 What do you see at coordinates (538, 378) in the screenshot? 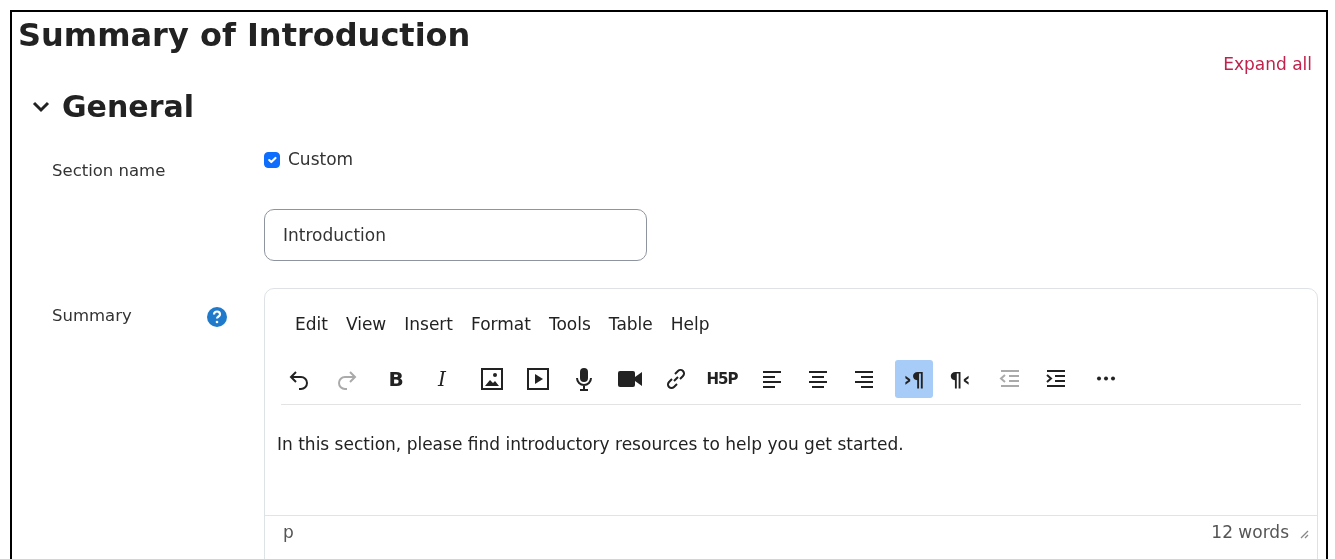
I see `play-icon` at bounding box center [538, 378].